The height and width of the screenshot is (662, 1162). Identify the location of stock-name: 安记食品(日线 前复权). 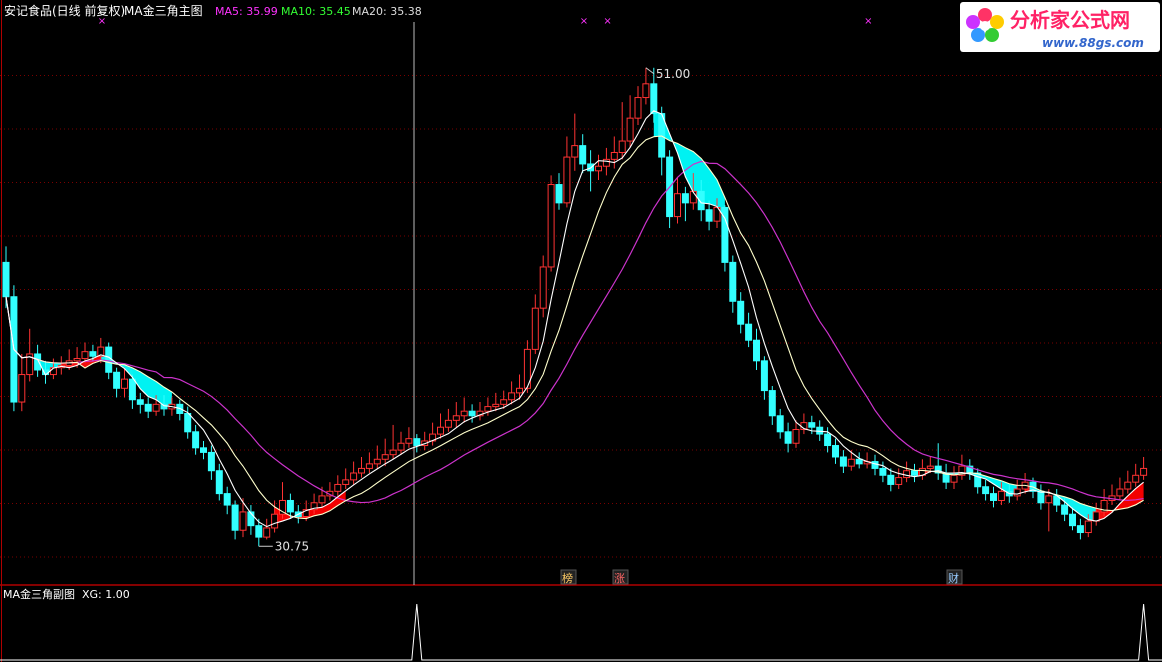
(64, 10).